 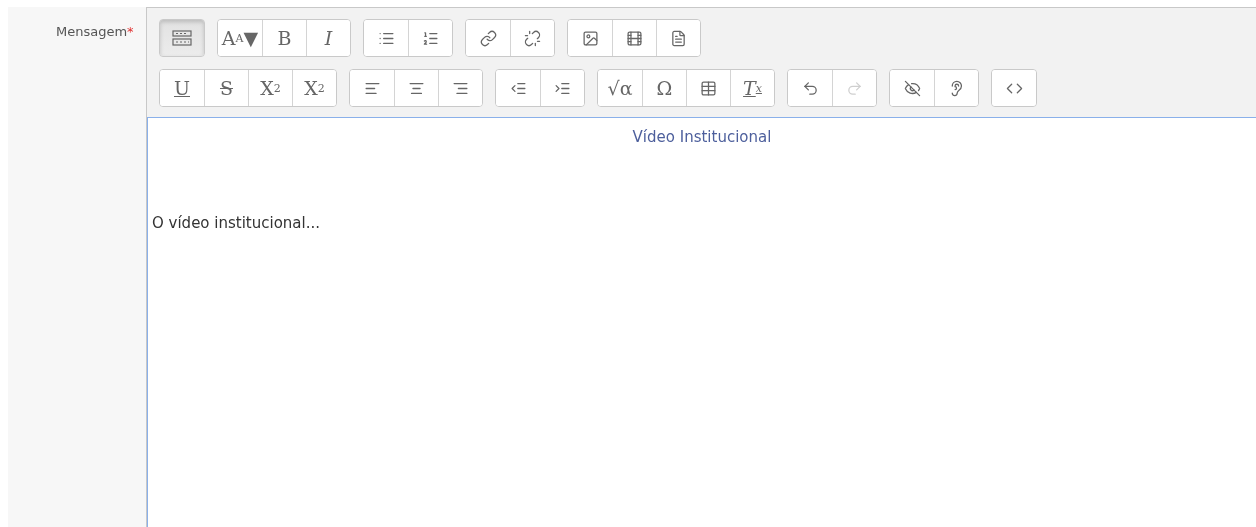 I want to click on numbered-list-icon, so click(x=430, y=38).